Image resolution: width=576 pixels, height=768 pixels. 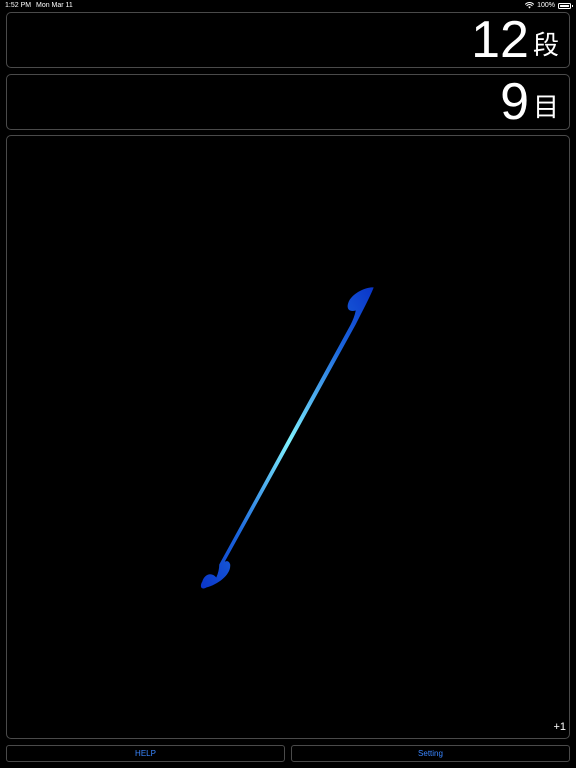 I want to click on rows-unit: 段, so click(x=545, y=46).